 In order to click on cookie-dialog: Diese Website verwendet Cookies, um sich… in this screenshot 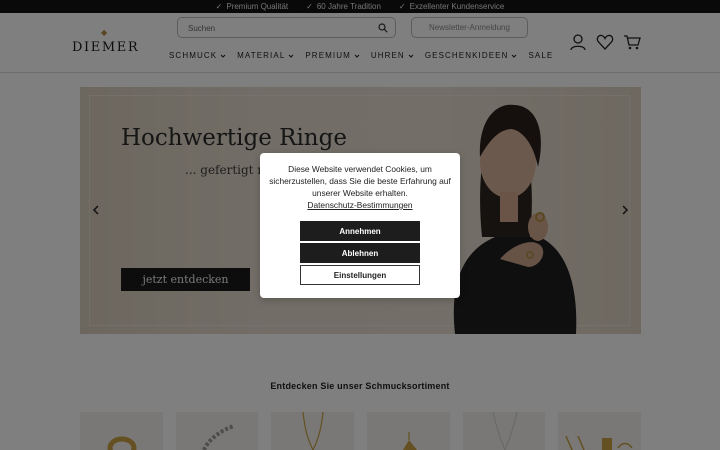, I will do `click(360, 225)`.